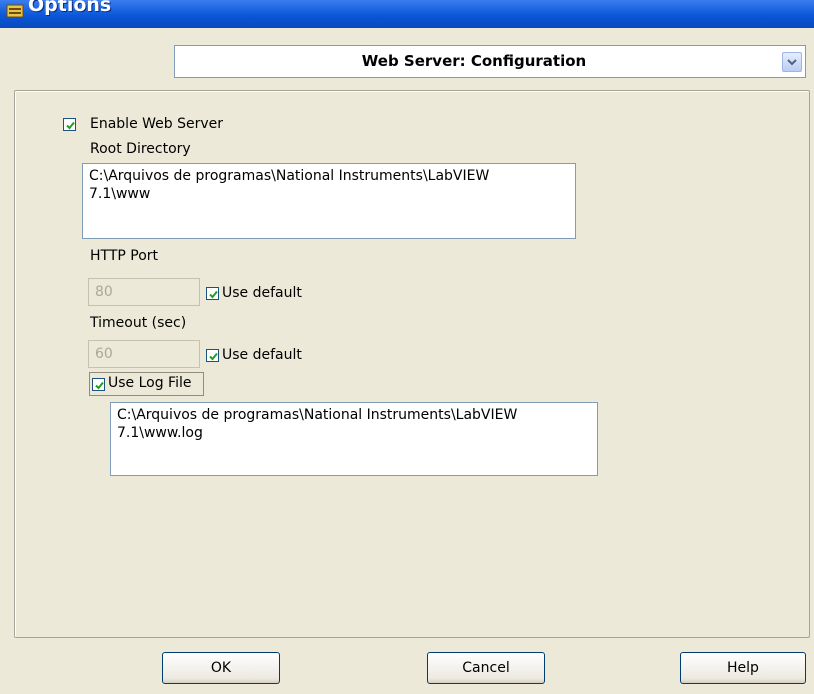 Image resolution: width=814 pixels, height=694 pixels. I want to click on http-port-use-default-checkbox, so click(212, 293).